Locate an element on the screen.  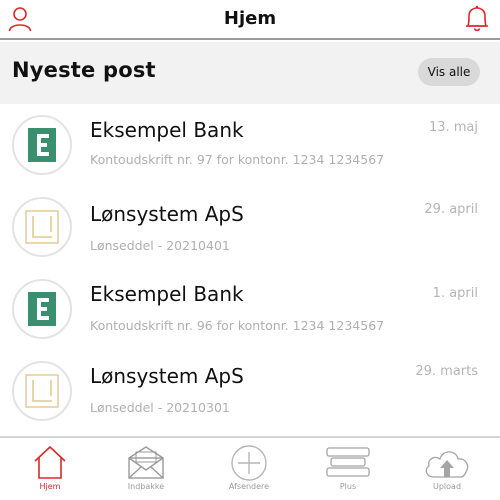
message-date: 1. april is located at coordinates (455, 293).